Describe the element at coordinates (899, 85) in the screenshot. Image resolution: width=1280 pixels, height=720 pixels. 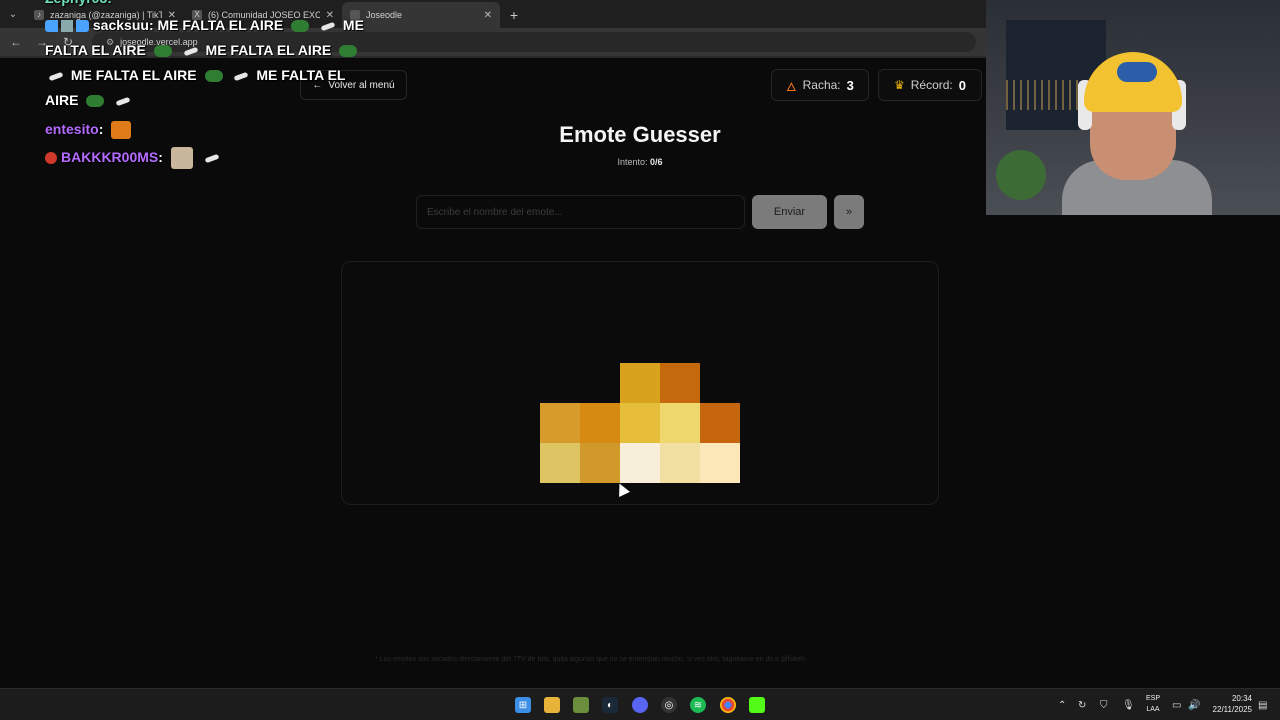
I see `trophy-icon: ♛` at that location.